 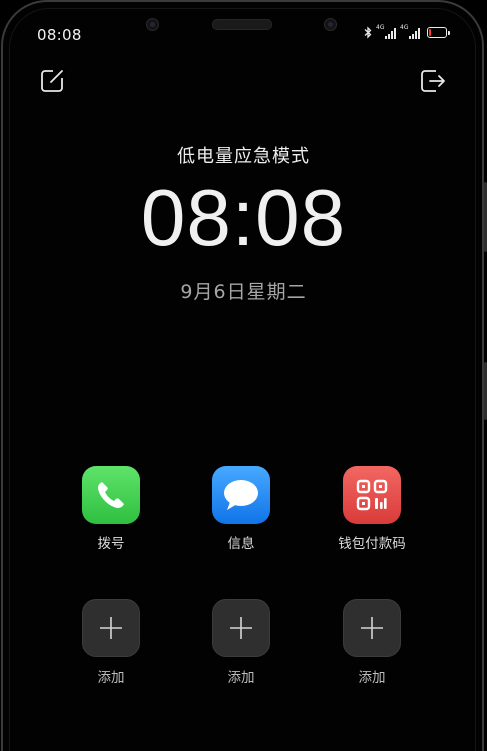 What do you see at coordinates (111, 544) in the screenshot?
I see `app-label: 拨号` at bounding box center [111, 544].